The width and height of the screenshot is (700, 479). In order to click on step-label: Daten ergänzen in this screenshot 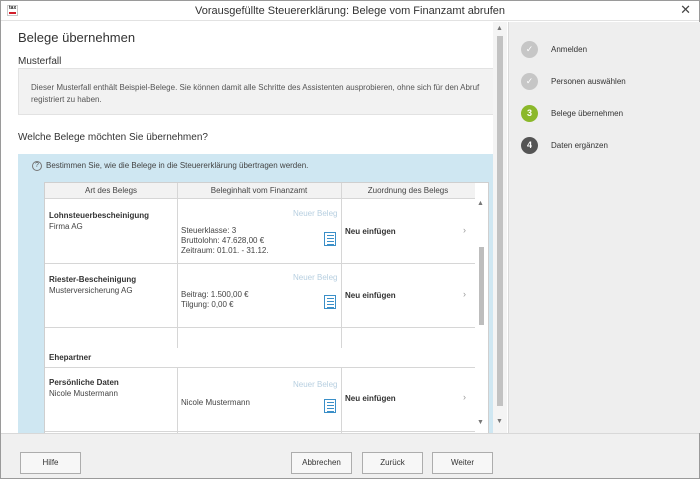, I will do `click(579, 145)`.